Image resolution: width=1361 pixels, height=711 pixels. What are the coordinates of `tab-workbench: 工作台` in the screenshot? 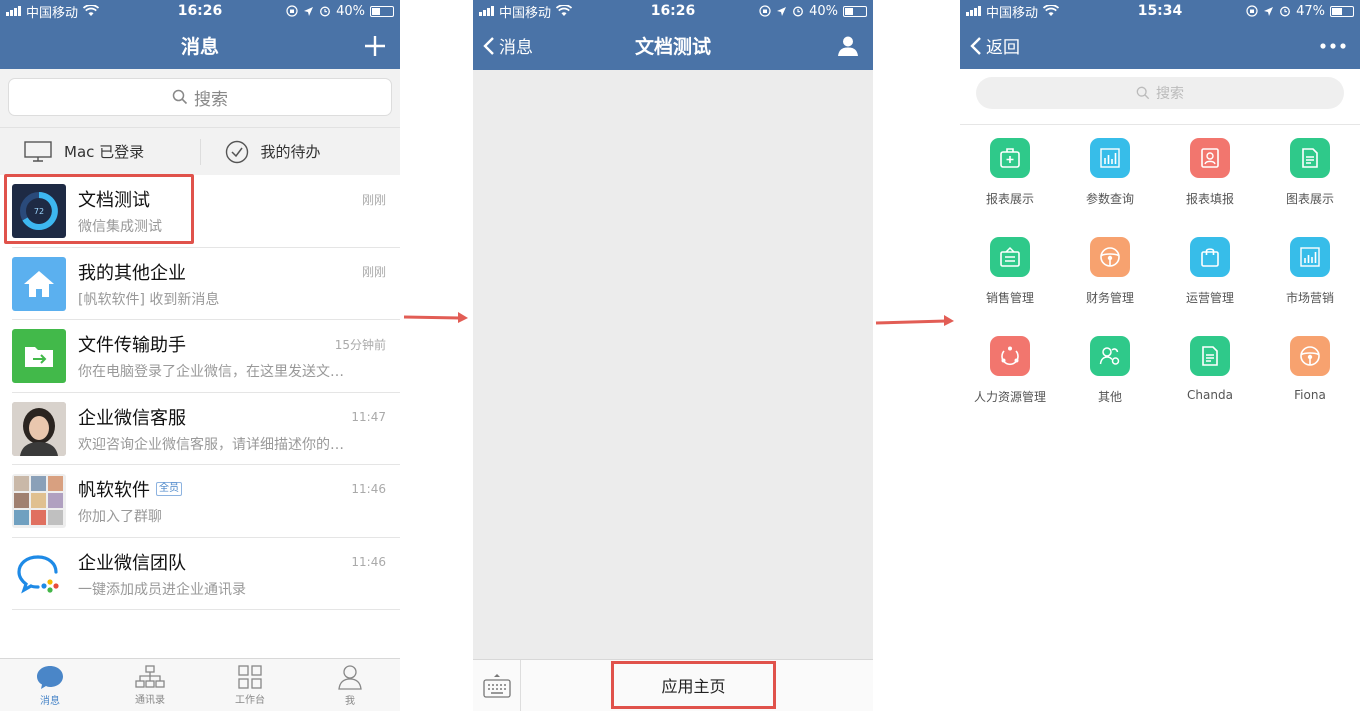 It's located at (250, 685).